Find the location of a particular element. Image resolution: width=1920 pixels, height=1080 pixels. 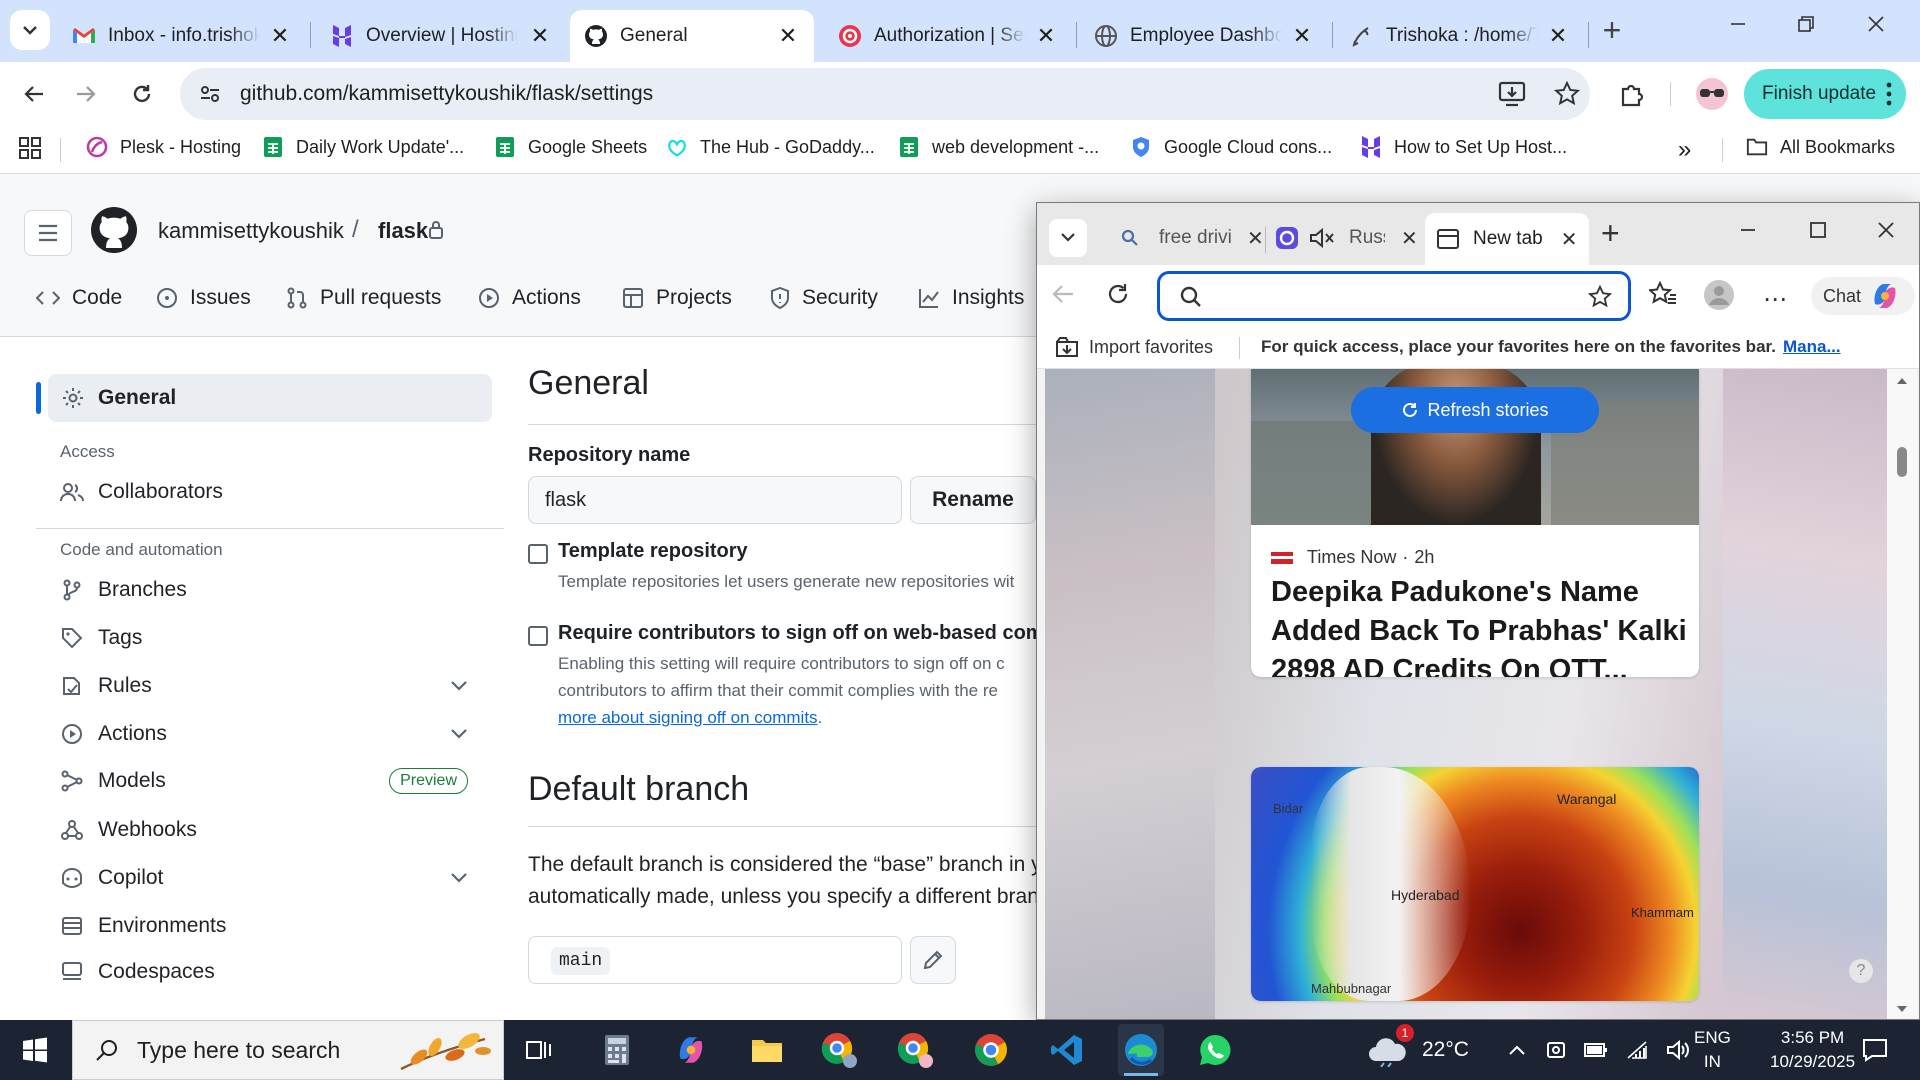

rename-button: Rename is located at coordinates (973, 500).